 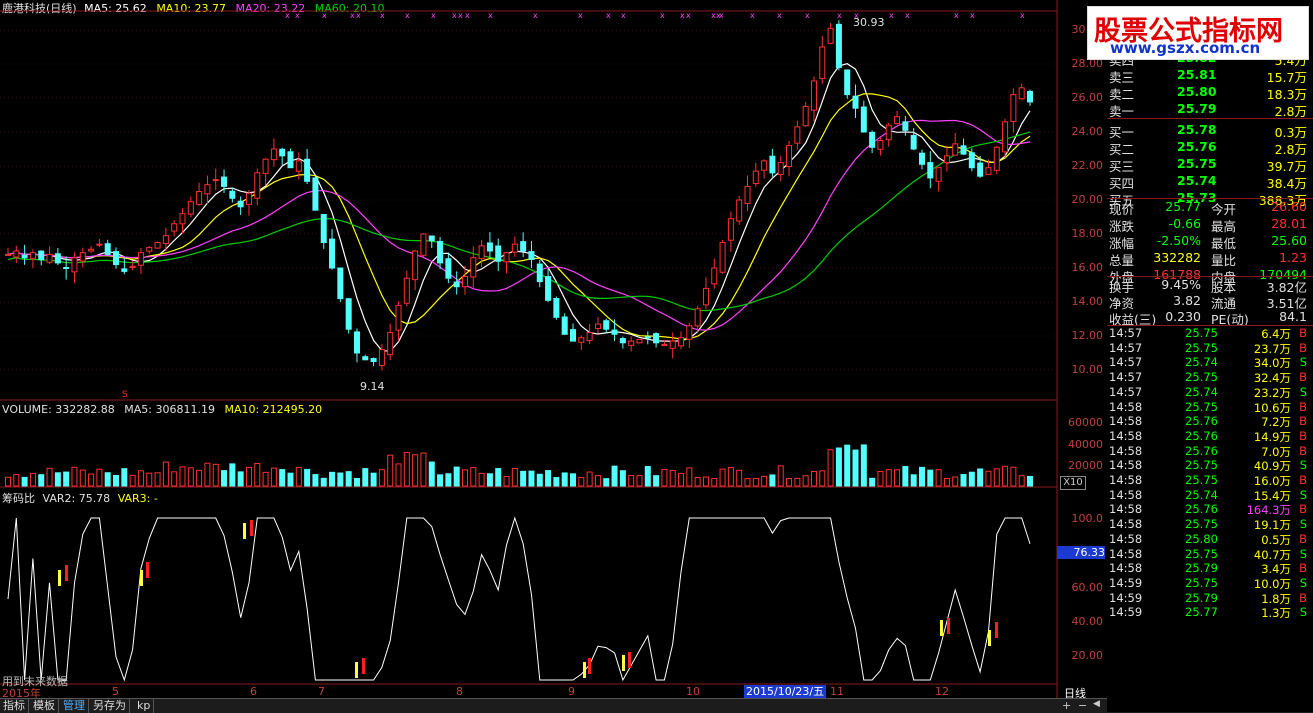 What do you see at coordinates (1126, 347) in the screenshot?
I see `trade-time: 14:57` at bounding box center [1126, 347].